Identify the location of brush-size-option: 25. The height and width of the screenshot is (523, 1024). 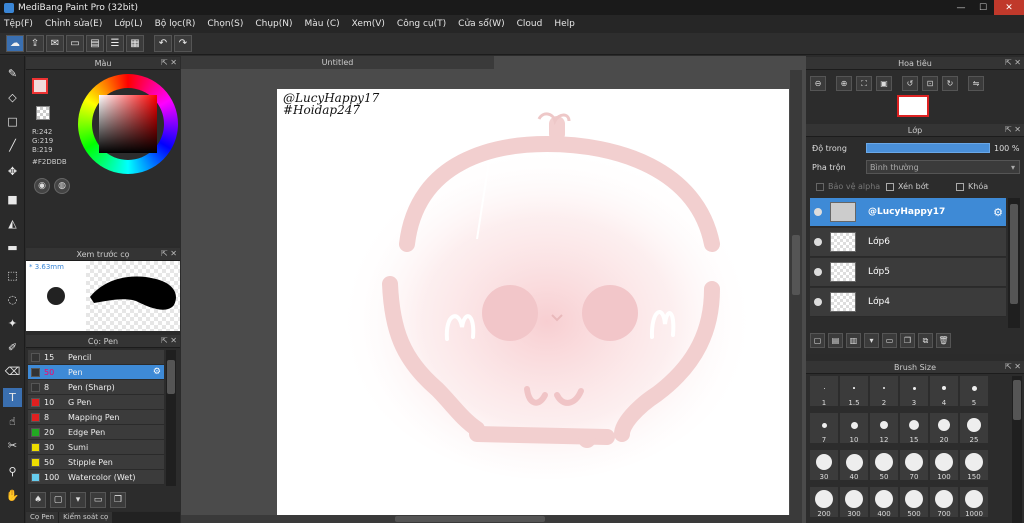
(974, 428).